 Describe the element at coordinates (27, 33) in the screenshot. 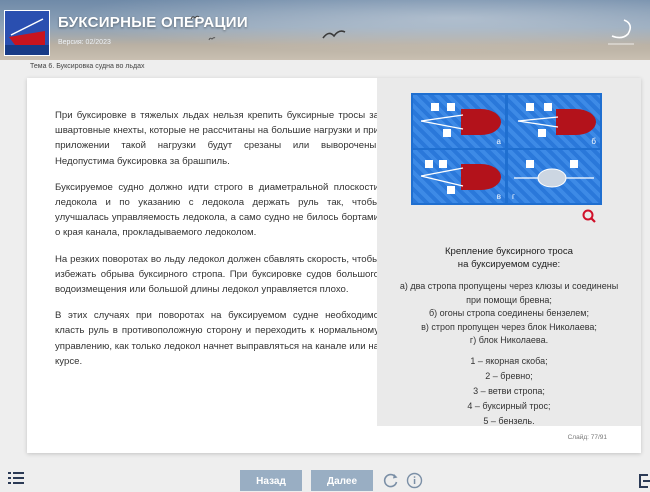

I see `ship-logo-icon` at that location.